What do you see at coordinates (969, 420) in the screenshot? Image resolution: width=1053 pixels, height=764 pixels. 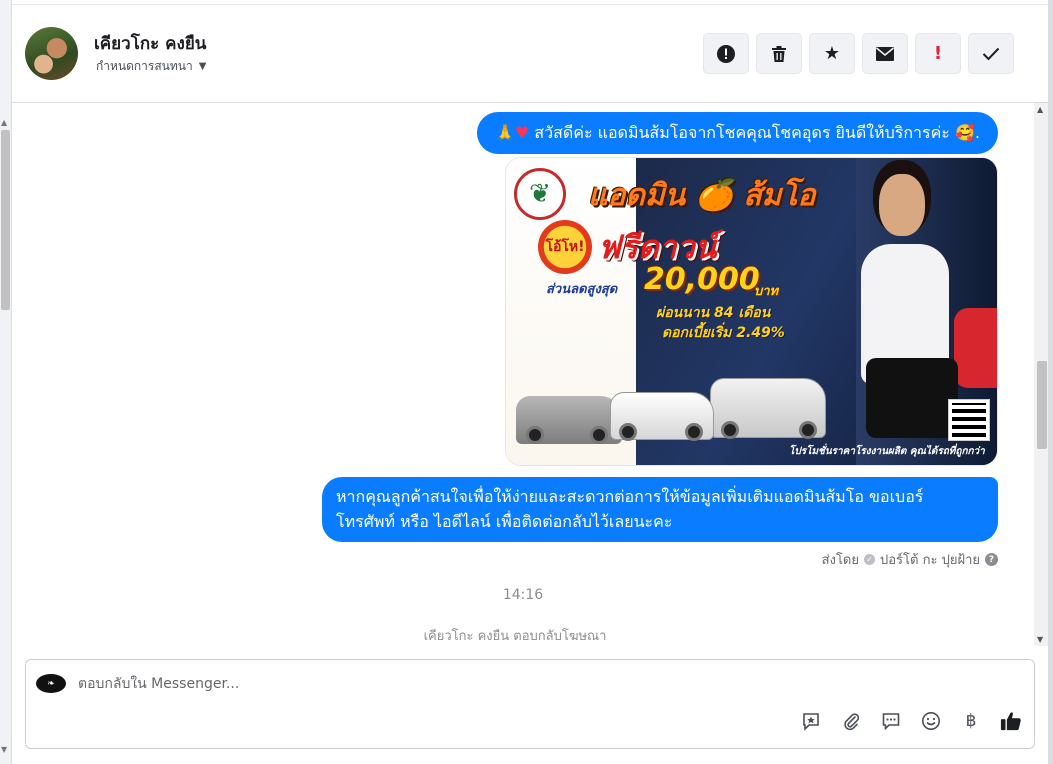 I see `ad-qr-code` at bounding box center [969, 420].